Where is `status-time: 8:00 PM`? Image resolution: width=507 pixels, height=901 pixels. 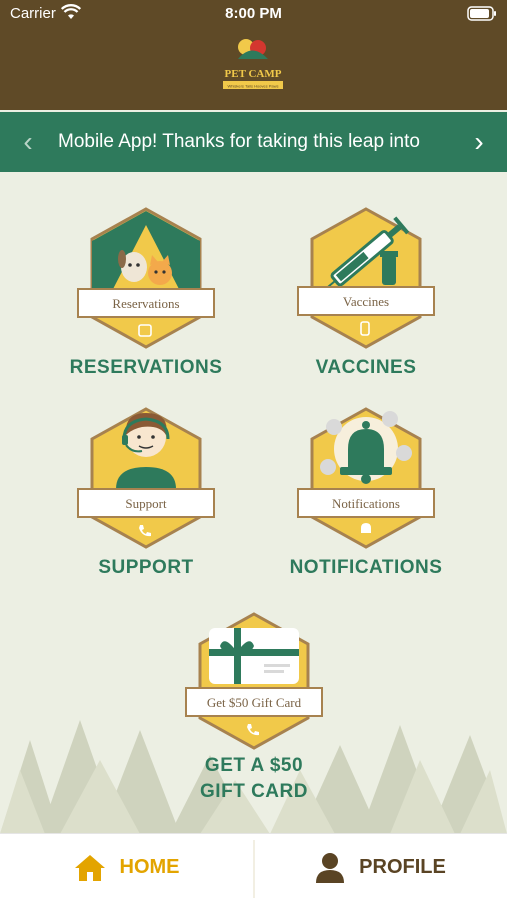
status-time: 8:00 PM is located at coordinates (253, 13).